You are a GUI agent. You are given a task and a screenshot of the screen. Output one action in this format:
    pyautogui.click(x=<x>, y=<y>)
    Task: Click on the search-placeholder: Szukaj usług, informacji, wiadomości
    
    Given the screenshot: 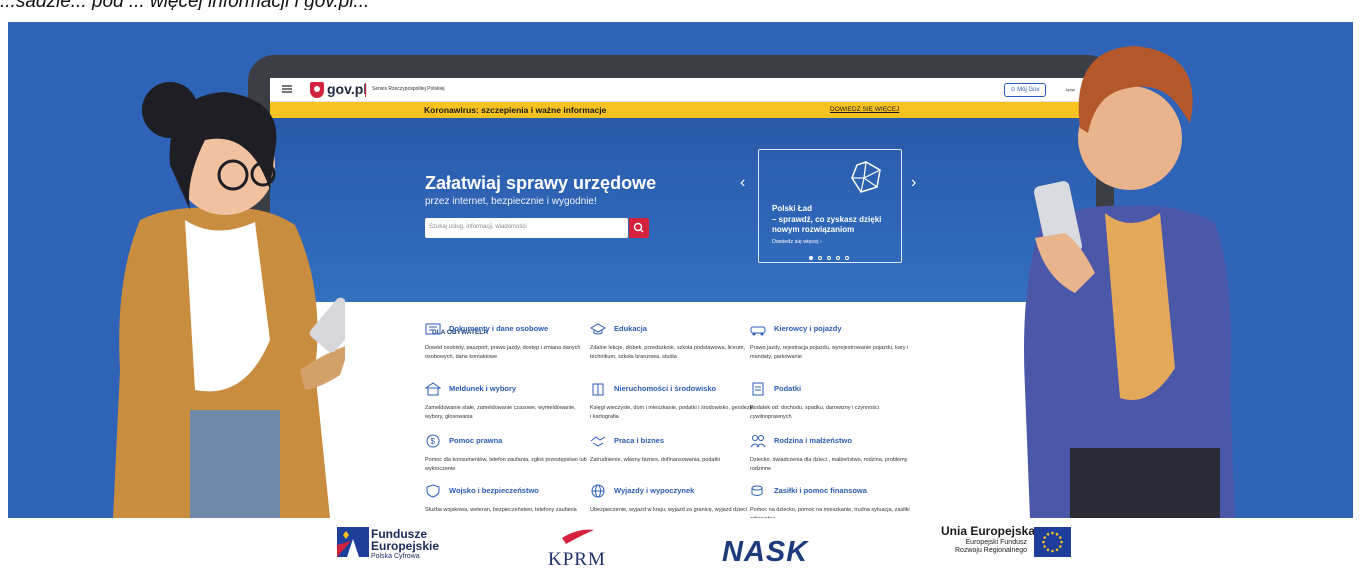 What is the action you would take?
    pyautogui.click(x=478, y=227)
    